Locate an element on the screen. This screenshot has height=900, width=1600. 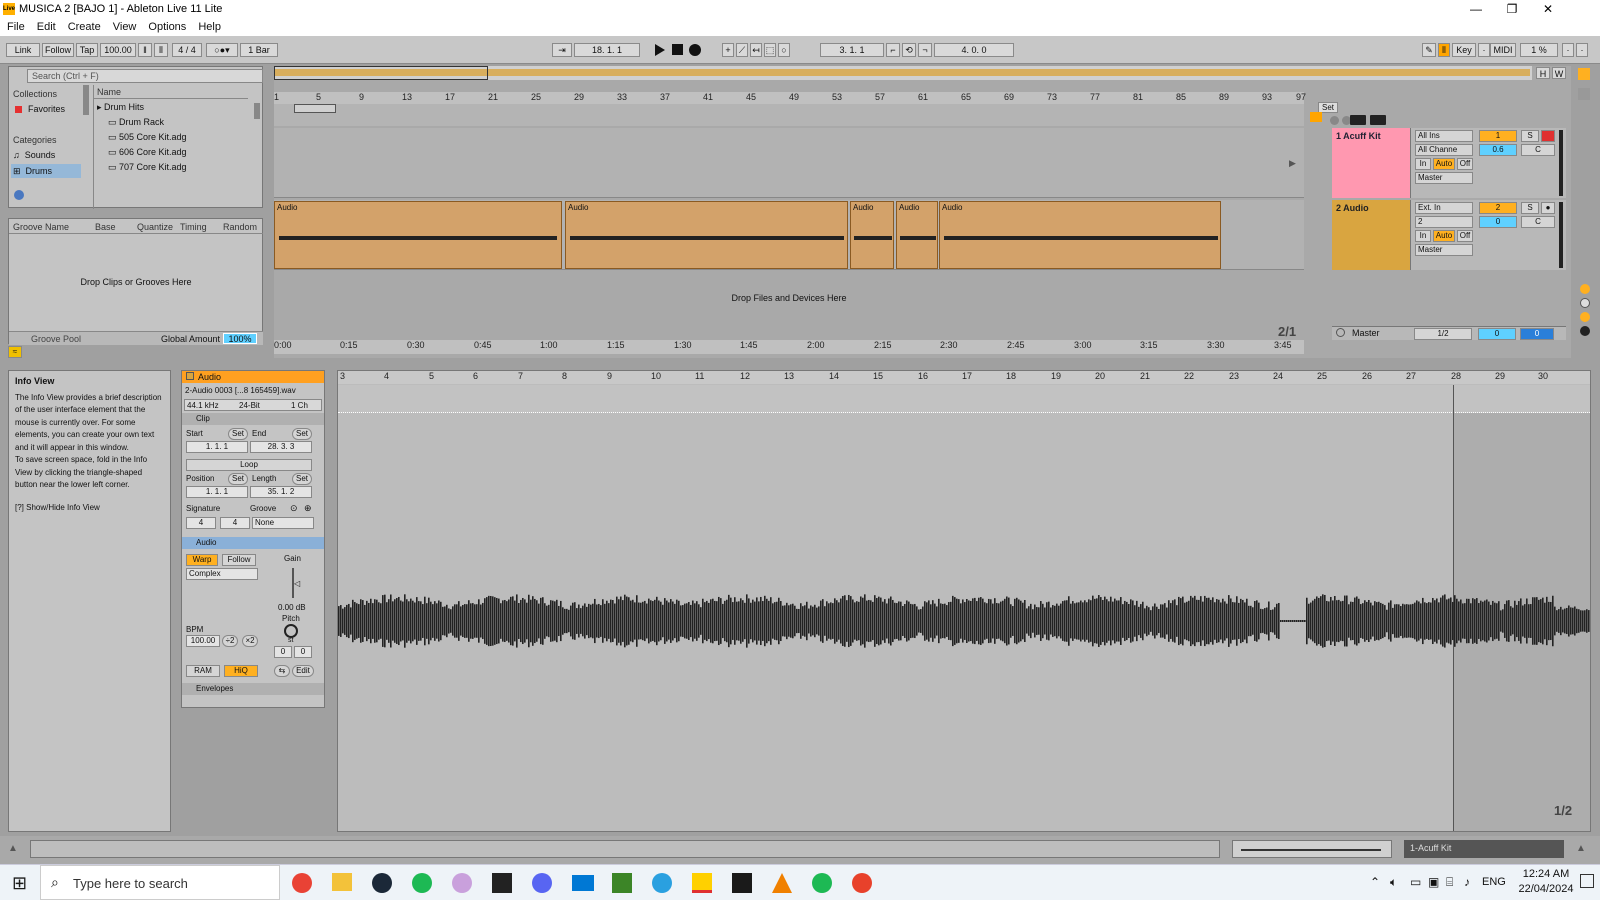
follow-clip-button: Follow is located at coordinates (239, 560).